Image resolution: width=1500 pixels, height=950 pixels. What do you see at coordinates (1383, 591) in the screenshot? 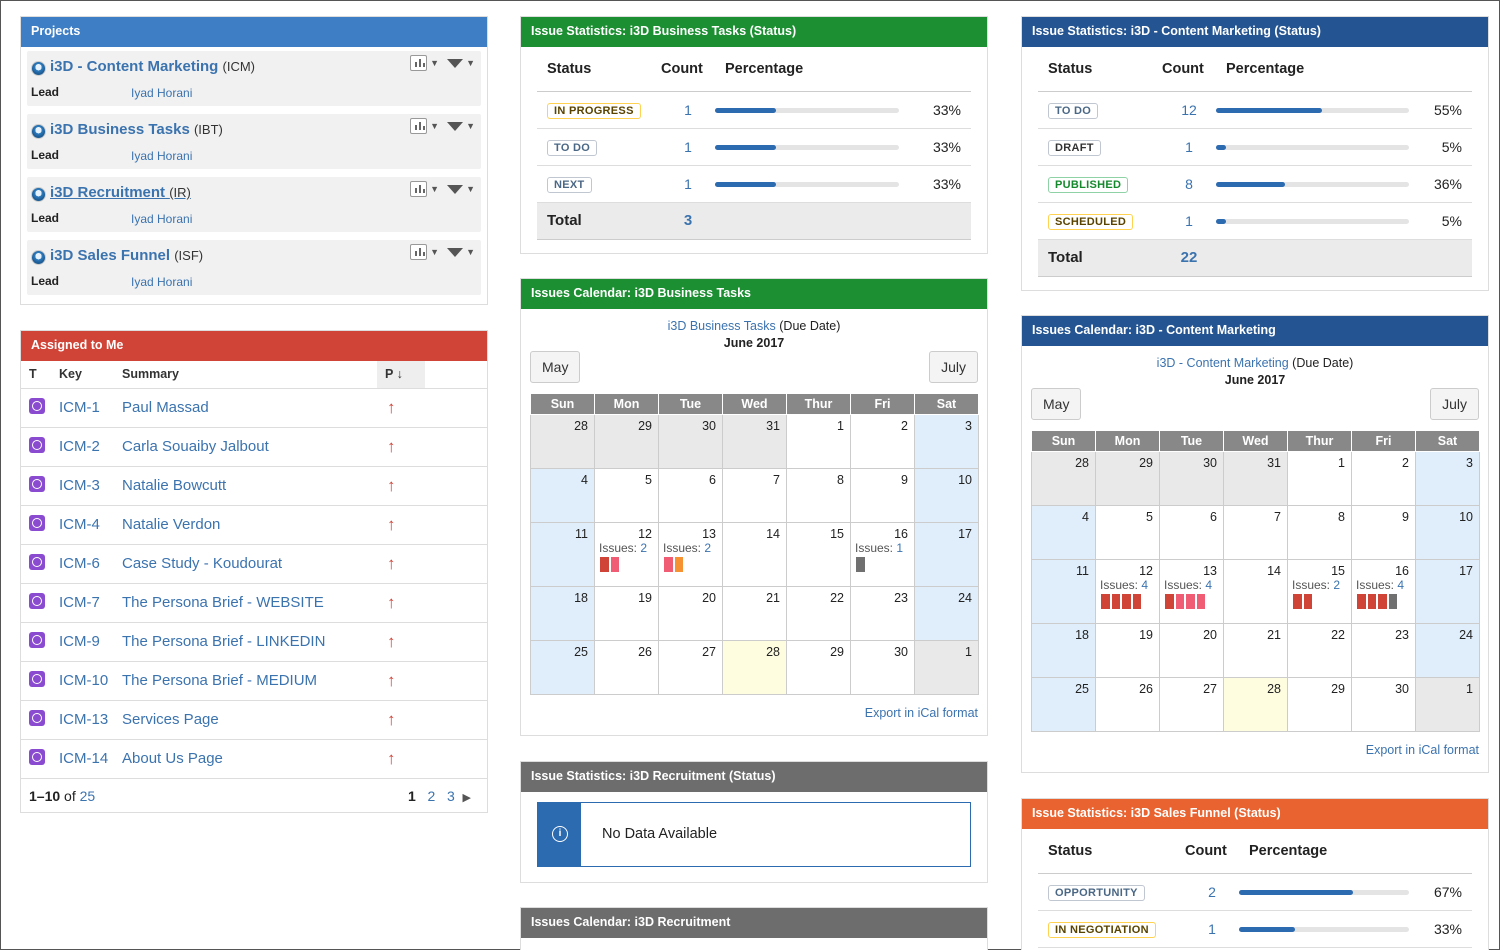
I see `day-cell: 16 Issues: 4` at bounding box center [1383, 591].